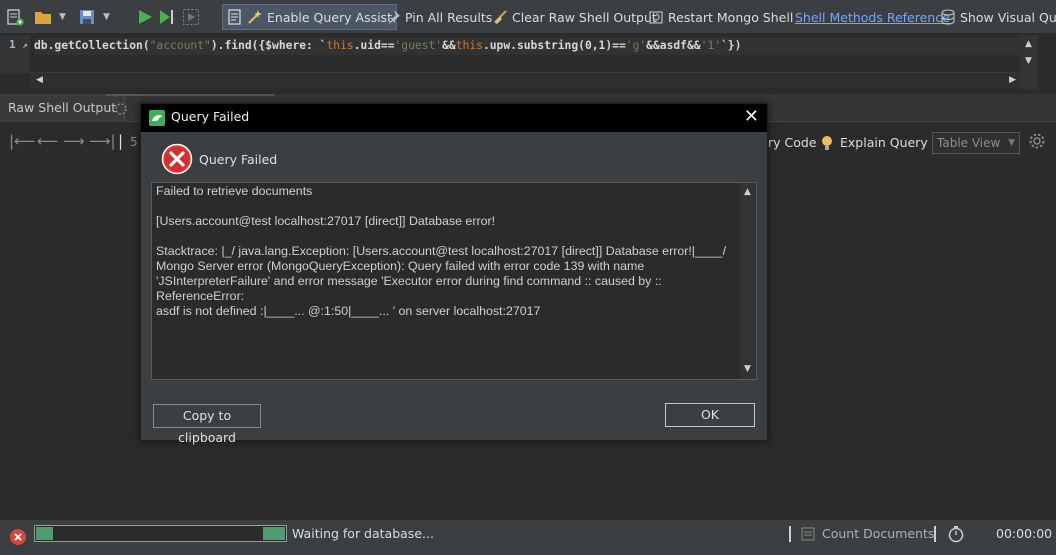  I want to click on ok-button: OK, so click(710, 415).